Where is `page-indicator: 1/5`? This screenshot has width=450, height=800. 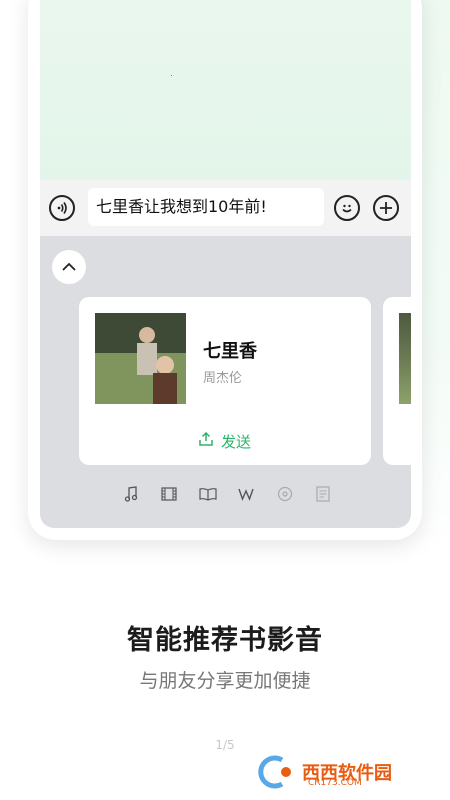 page-indicator: 1/5 is located at coordinates (225, 745).